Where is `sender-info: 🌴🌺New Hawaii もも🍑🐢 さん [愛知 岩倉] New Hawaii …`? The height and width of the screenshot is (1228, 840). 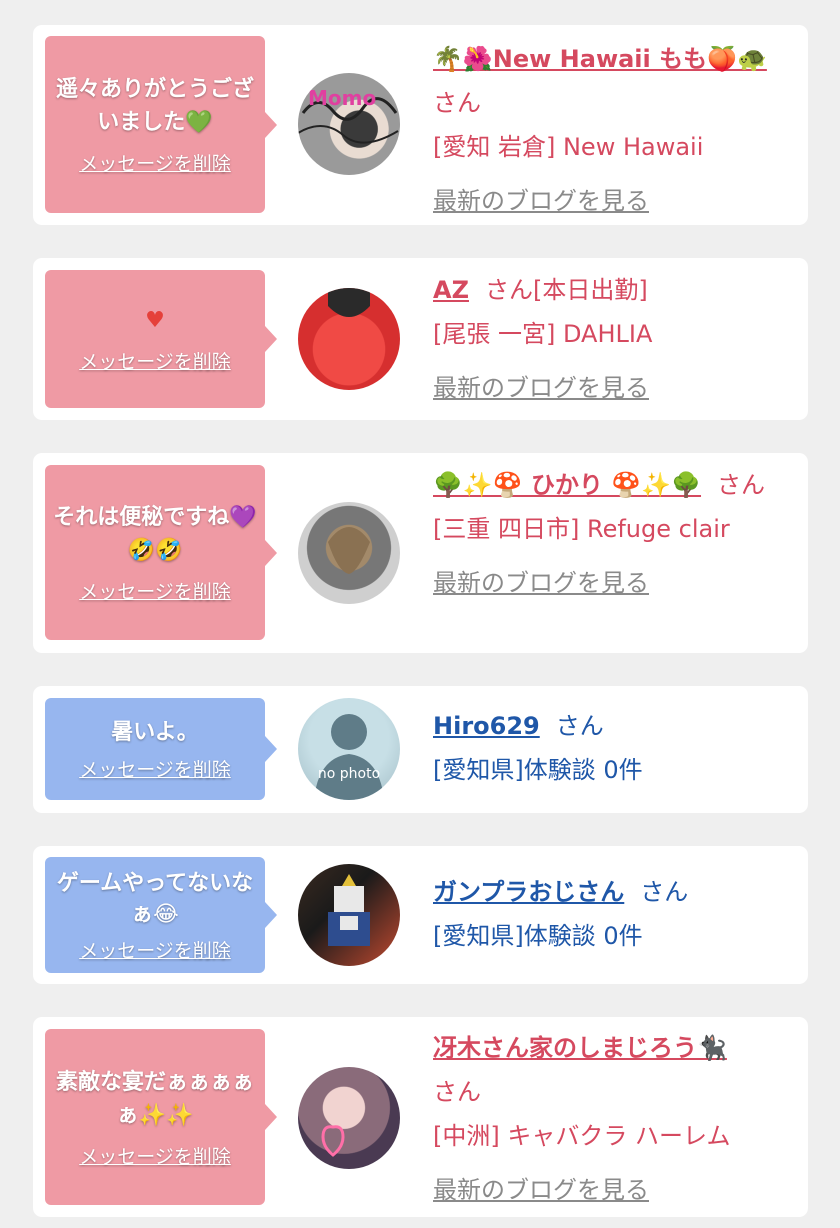
sender-info: 🌴🌺New Hawaii もも🍑🐢 さん [愛知 岩倉] New Hawaii … is located at coordinates (611, 130).